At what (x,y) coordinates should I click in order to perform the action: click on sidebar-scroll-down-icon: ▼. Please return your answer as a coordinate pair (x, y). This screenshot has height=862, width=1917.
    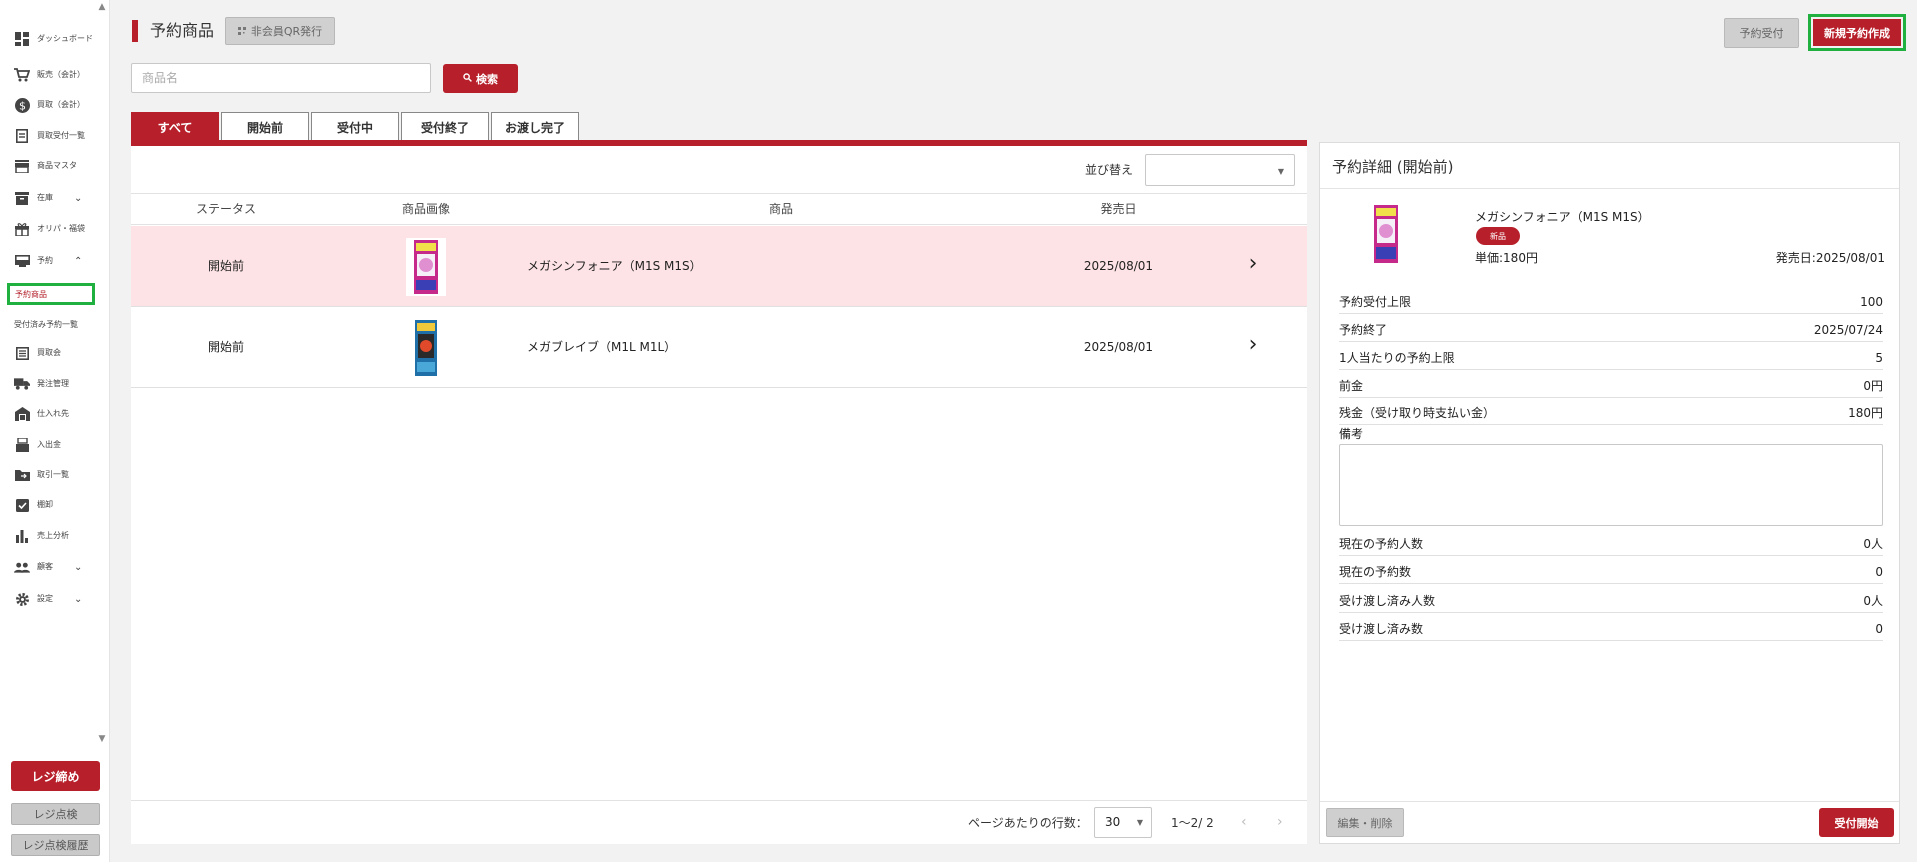
    Looking at the image, I should click on (102, 739).